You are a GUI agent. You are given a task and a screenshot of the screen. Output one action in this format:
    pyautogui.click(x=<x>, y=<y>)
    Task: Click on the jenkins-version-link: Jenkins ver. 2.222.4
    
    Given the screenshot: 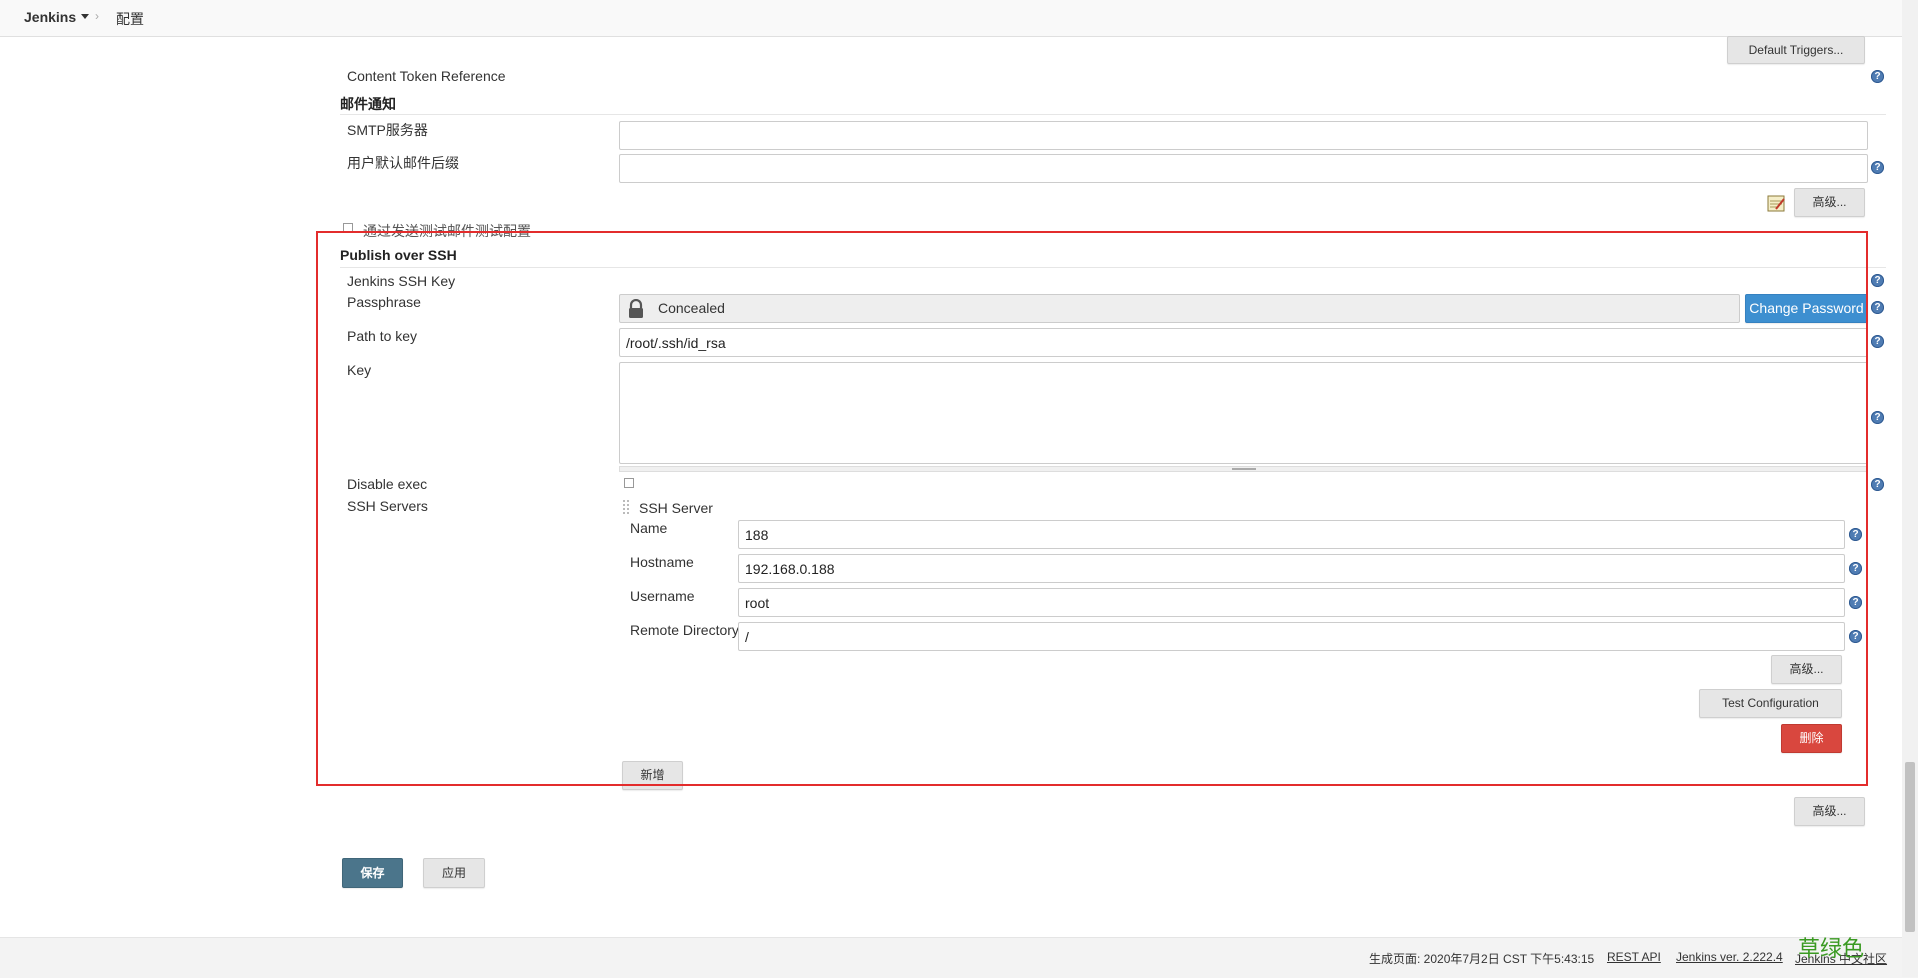 What is the action you would take?
    pyautogui.click(x=1729, y=957)
    